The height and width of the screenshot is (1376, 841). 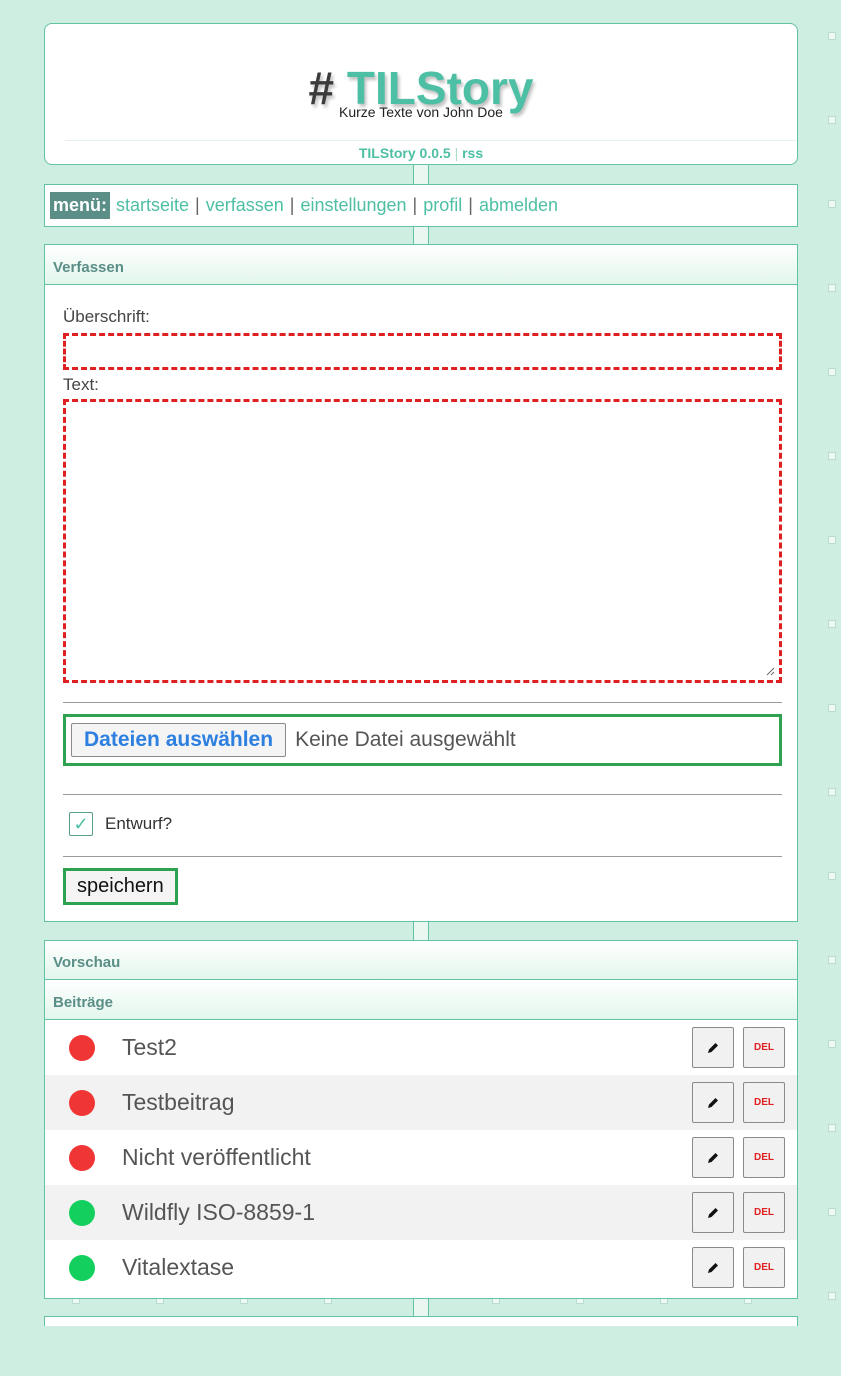 I want to click on choose-files-button: Dateien auswählen, so click(x=179, y=740).